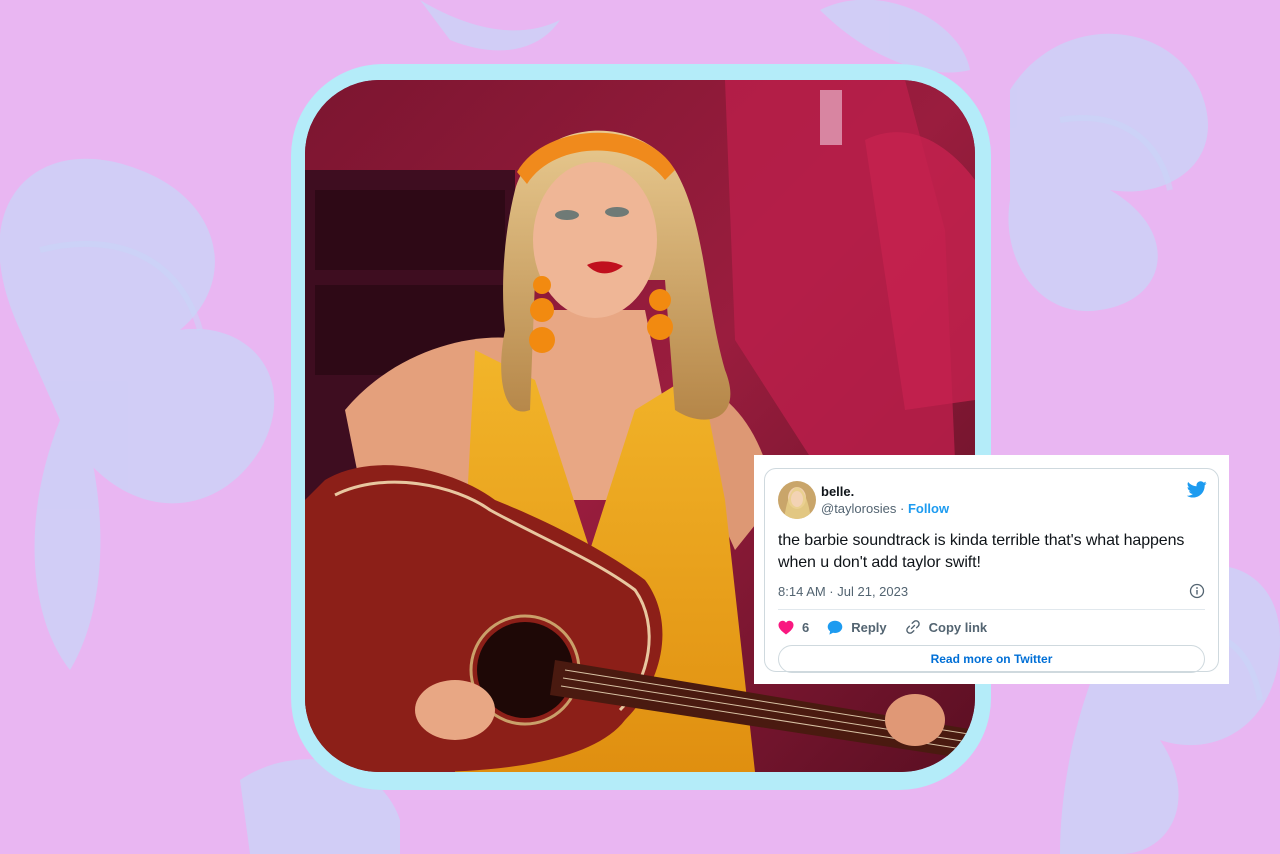 Image resolution: width=1280 pixels, height=854 pixels. I want to click on reply-label: Reply, so click(869, 627).